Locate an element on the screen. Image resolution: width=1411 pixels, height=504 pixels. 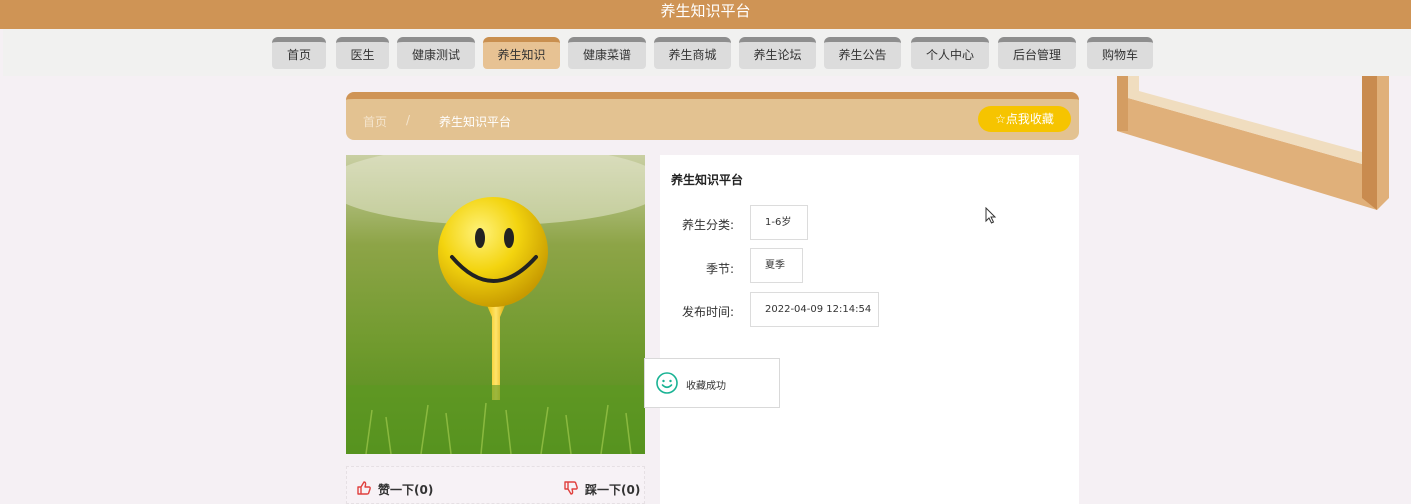
site-title: 养生知识平台 is located at coordinates (705, 11).